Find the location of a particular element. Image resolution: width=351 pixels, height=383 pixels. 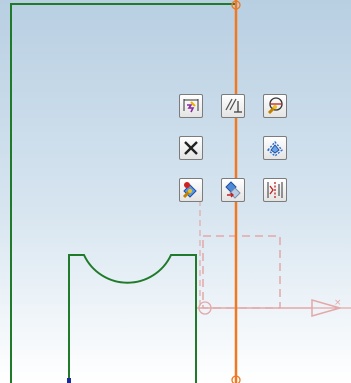

quick-trim-icon is located at coordinates (191, 106).